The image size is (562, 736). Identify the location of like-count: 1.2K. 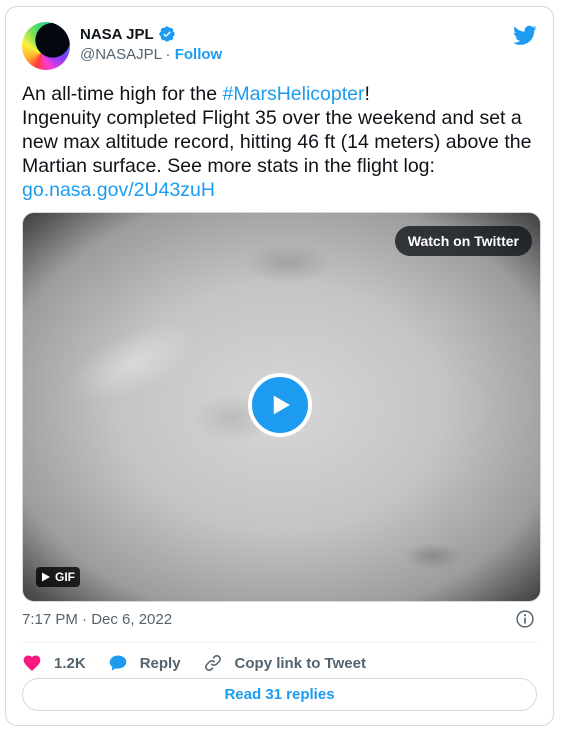
(70, 663).